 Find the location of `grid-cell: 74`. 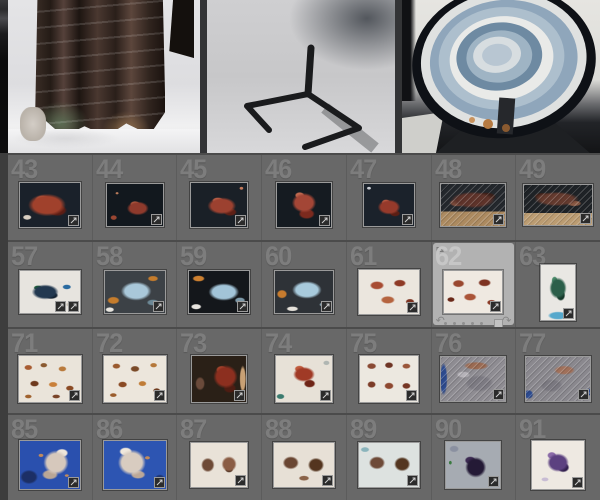

grid-cell: 74 is located at coordinates (304, 371).